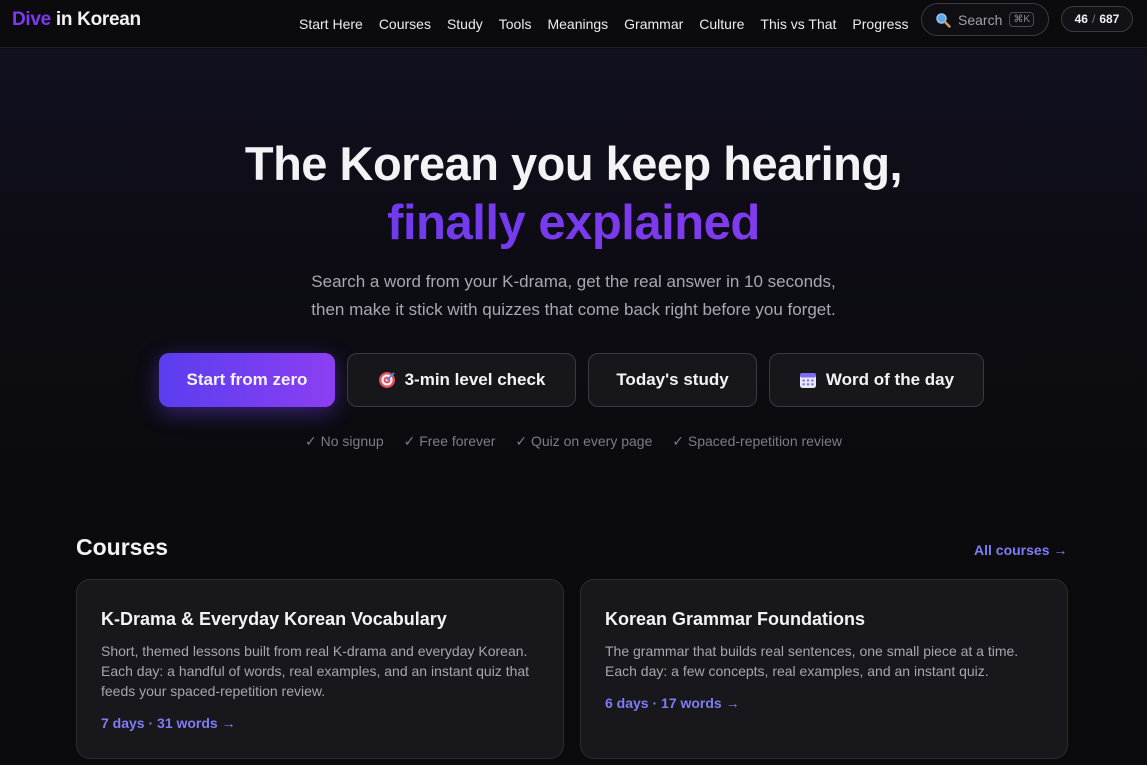  I want to click on nav-link-meanings: Meanings, so click(577, 24).